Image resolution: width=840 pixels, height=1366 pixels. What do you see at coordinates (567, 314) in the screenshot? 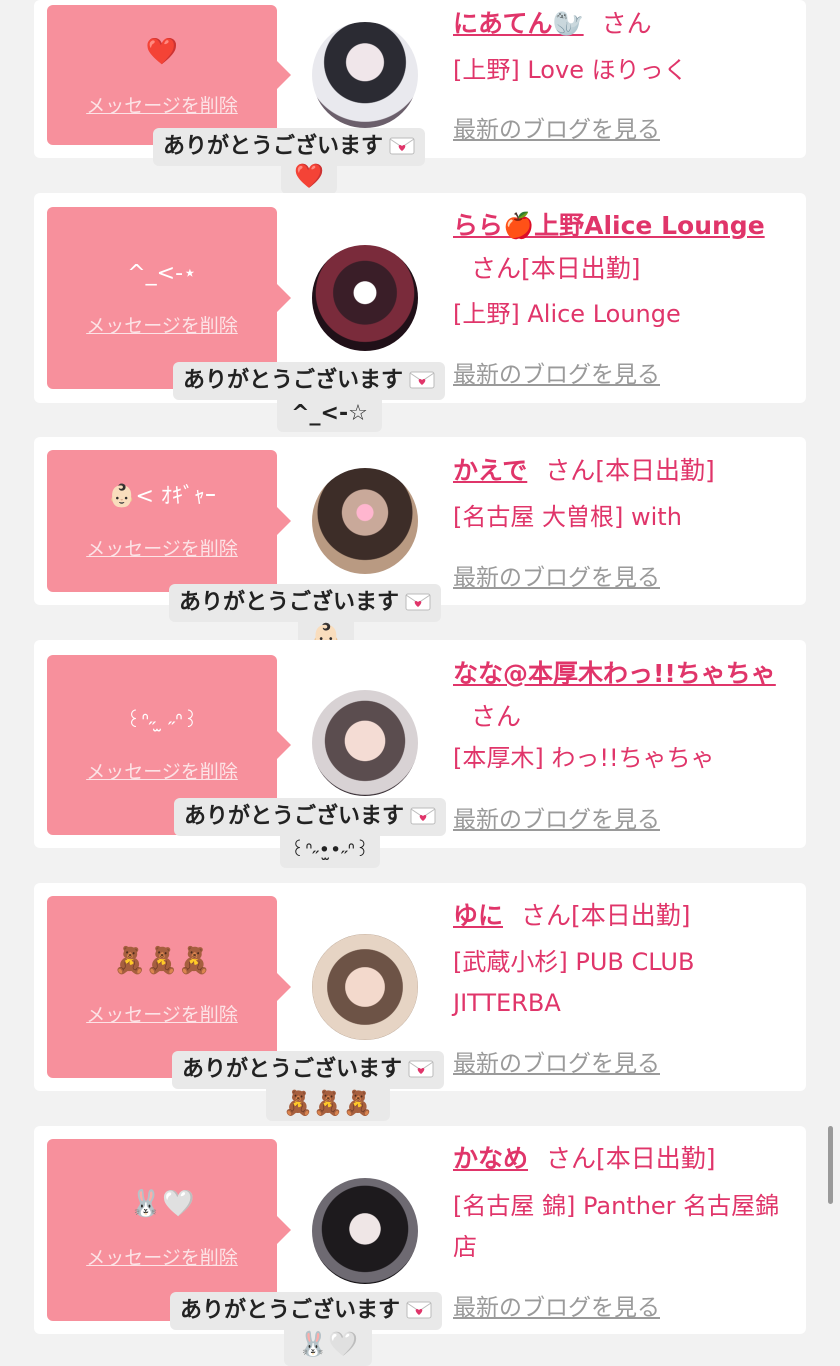
I see `shop-name: [上野] Alice Lounge` at bounding box center [567, 314].